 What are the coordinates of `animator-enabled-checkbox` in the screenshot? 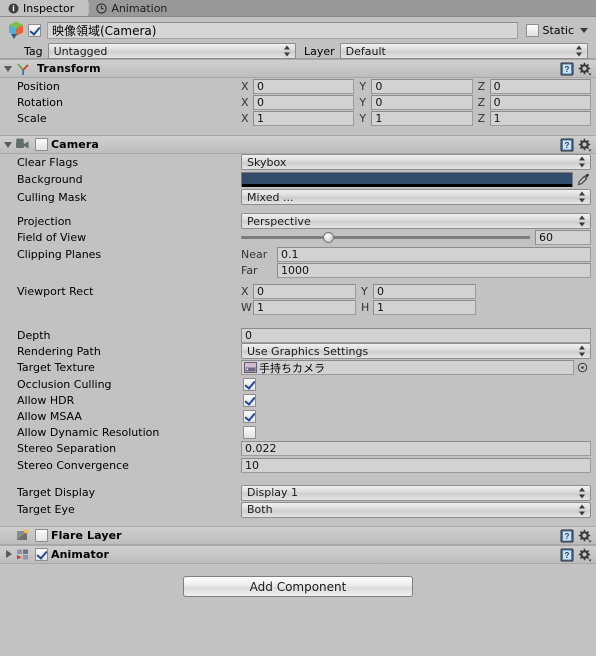 It's located at (41, 554).